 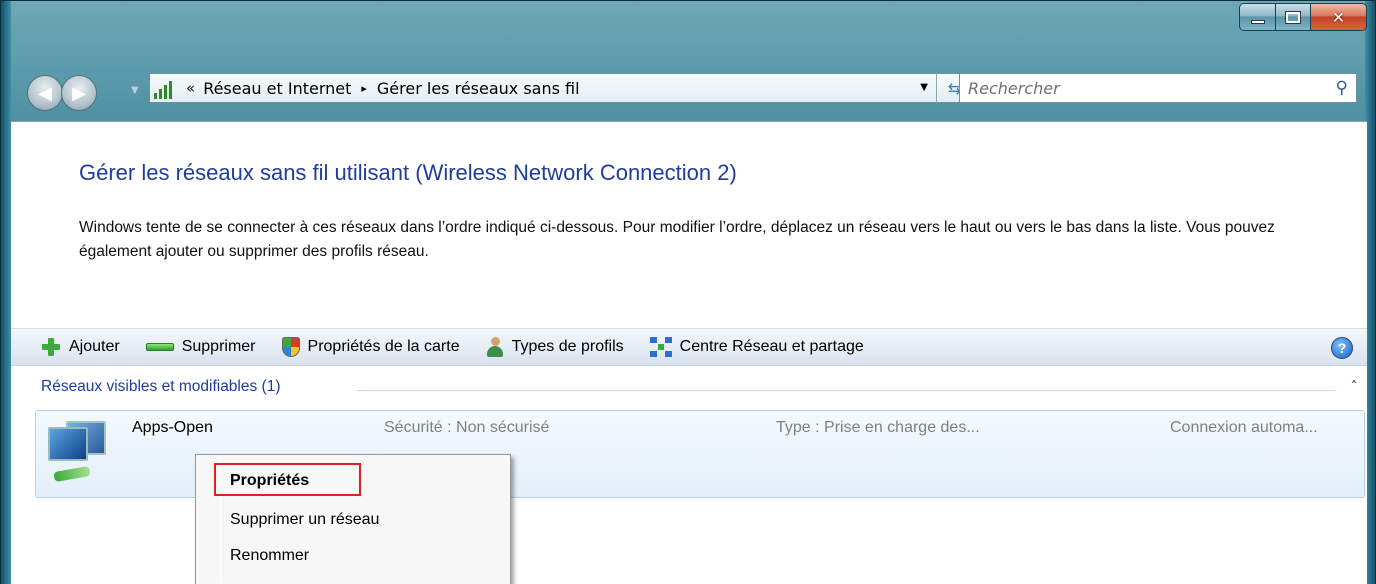 I want to click on collapse-icon: ˄, so click(x=1354, y=386).